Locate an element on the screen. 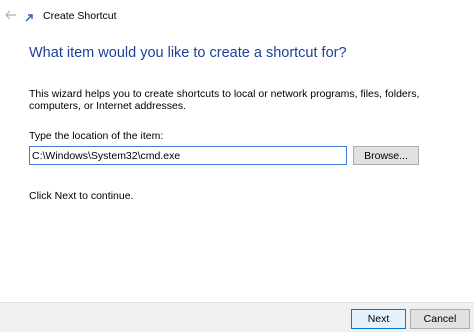 The width and height of the screenshot is (474, 332). shortcut-wizard-icon is located at coordinates (29, 17).